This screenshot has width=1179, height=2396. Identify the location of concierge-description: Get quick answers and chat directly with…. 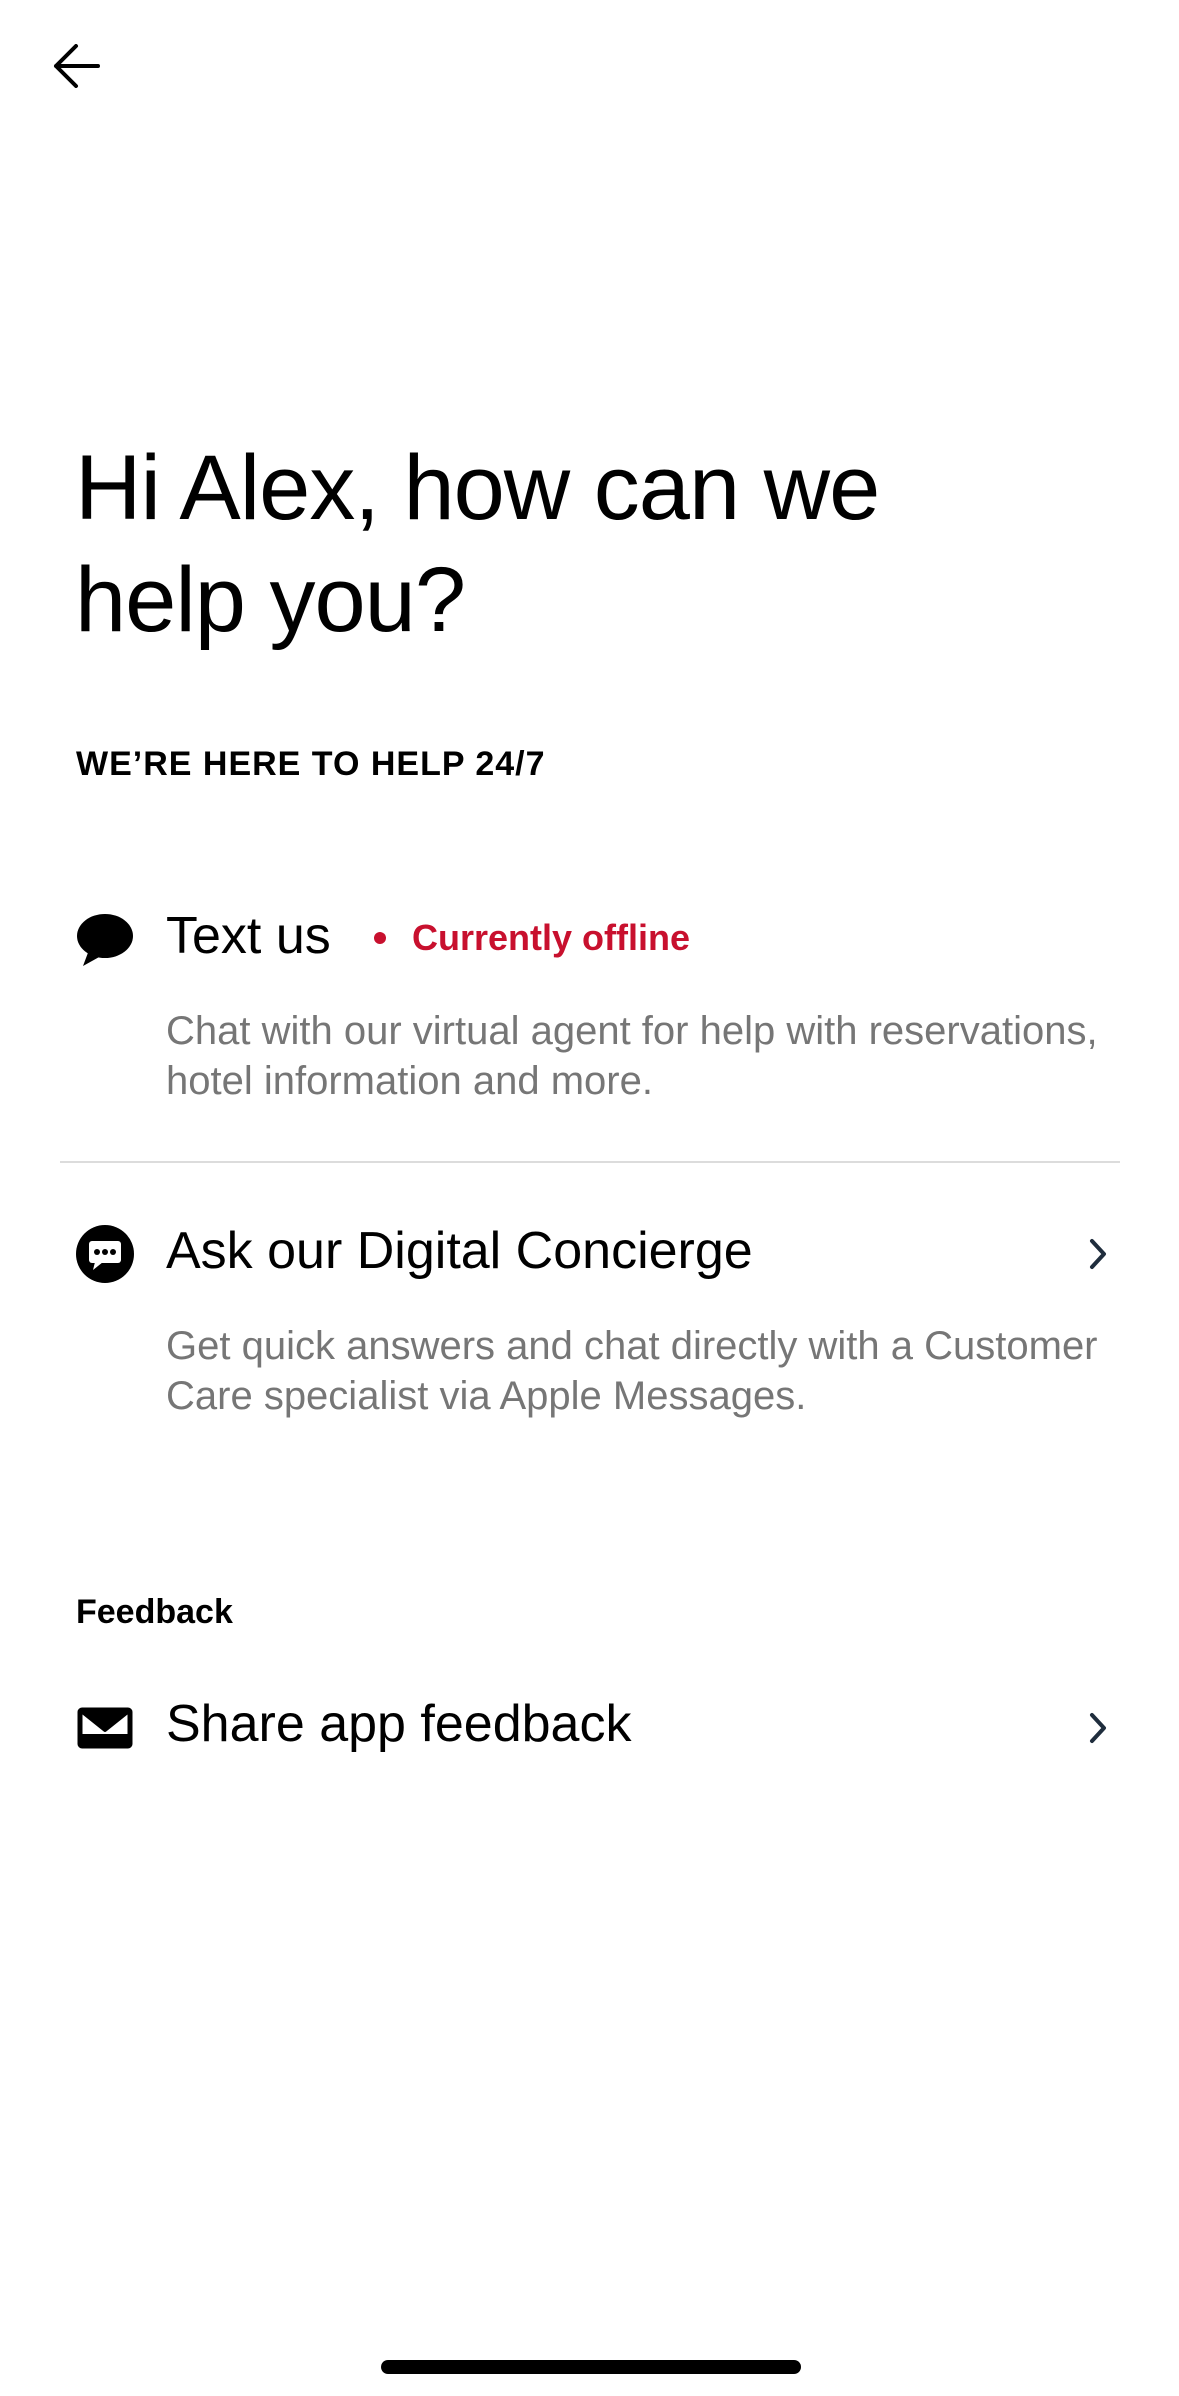
(632, 1371).